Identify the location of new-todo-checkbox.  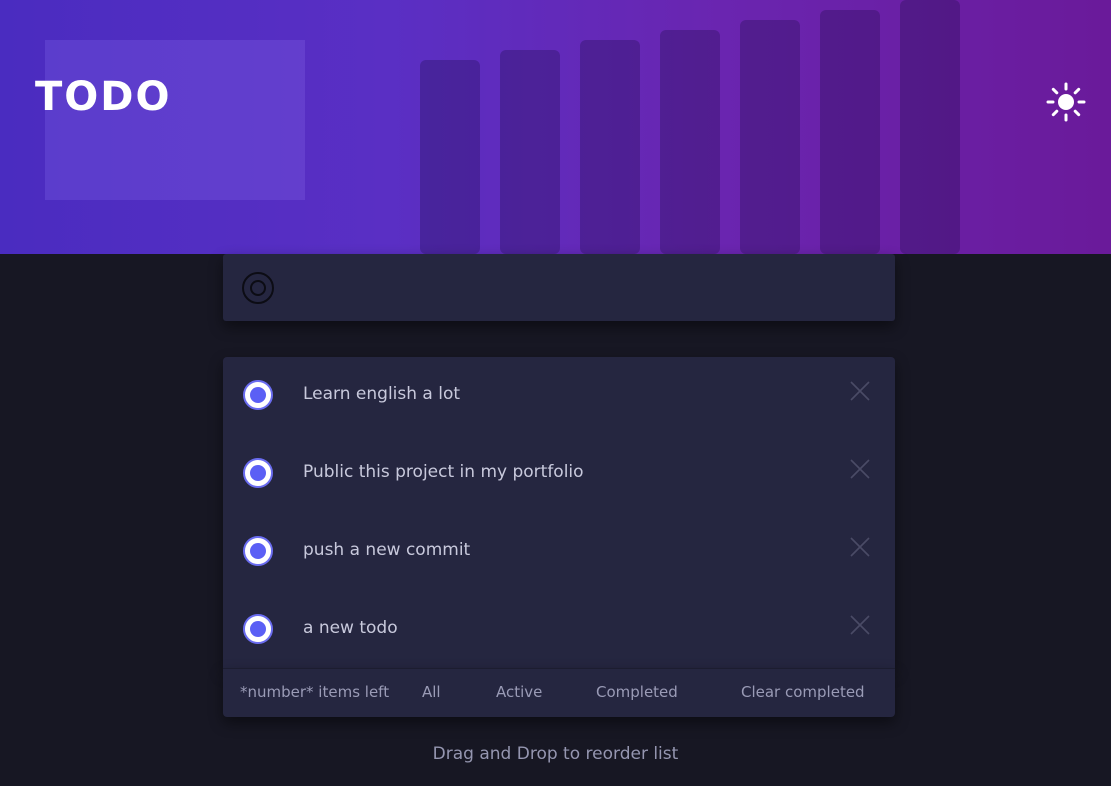
(258, 288).